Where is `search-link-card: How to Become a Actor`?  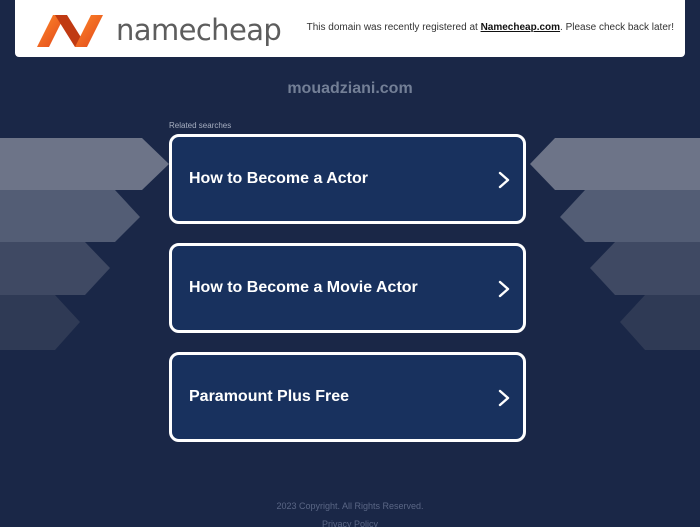 search-link-card: How to Become a Actor is located at coordinates (347, 179).